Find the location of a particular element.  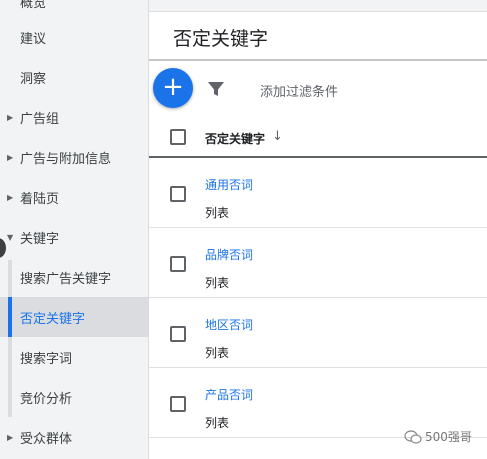

sidebar-item-keywords: ▼ 关键字 is located at coordinates (74, 237).